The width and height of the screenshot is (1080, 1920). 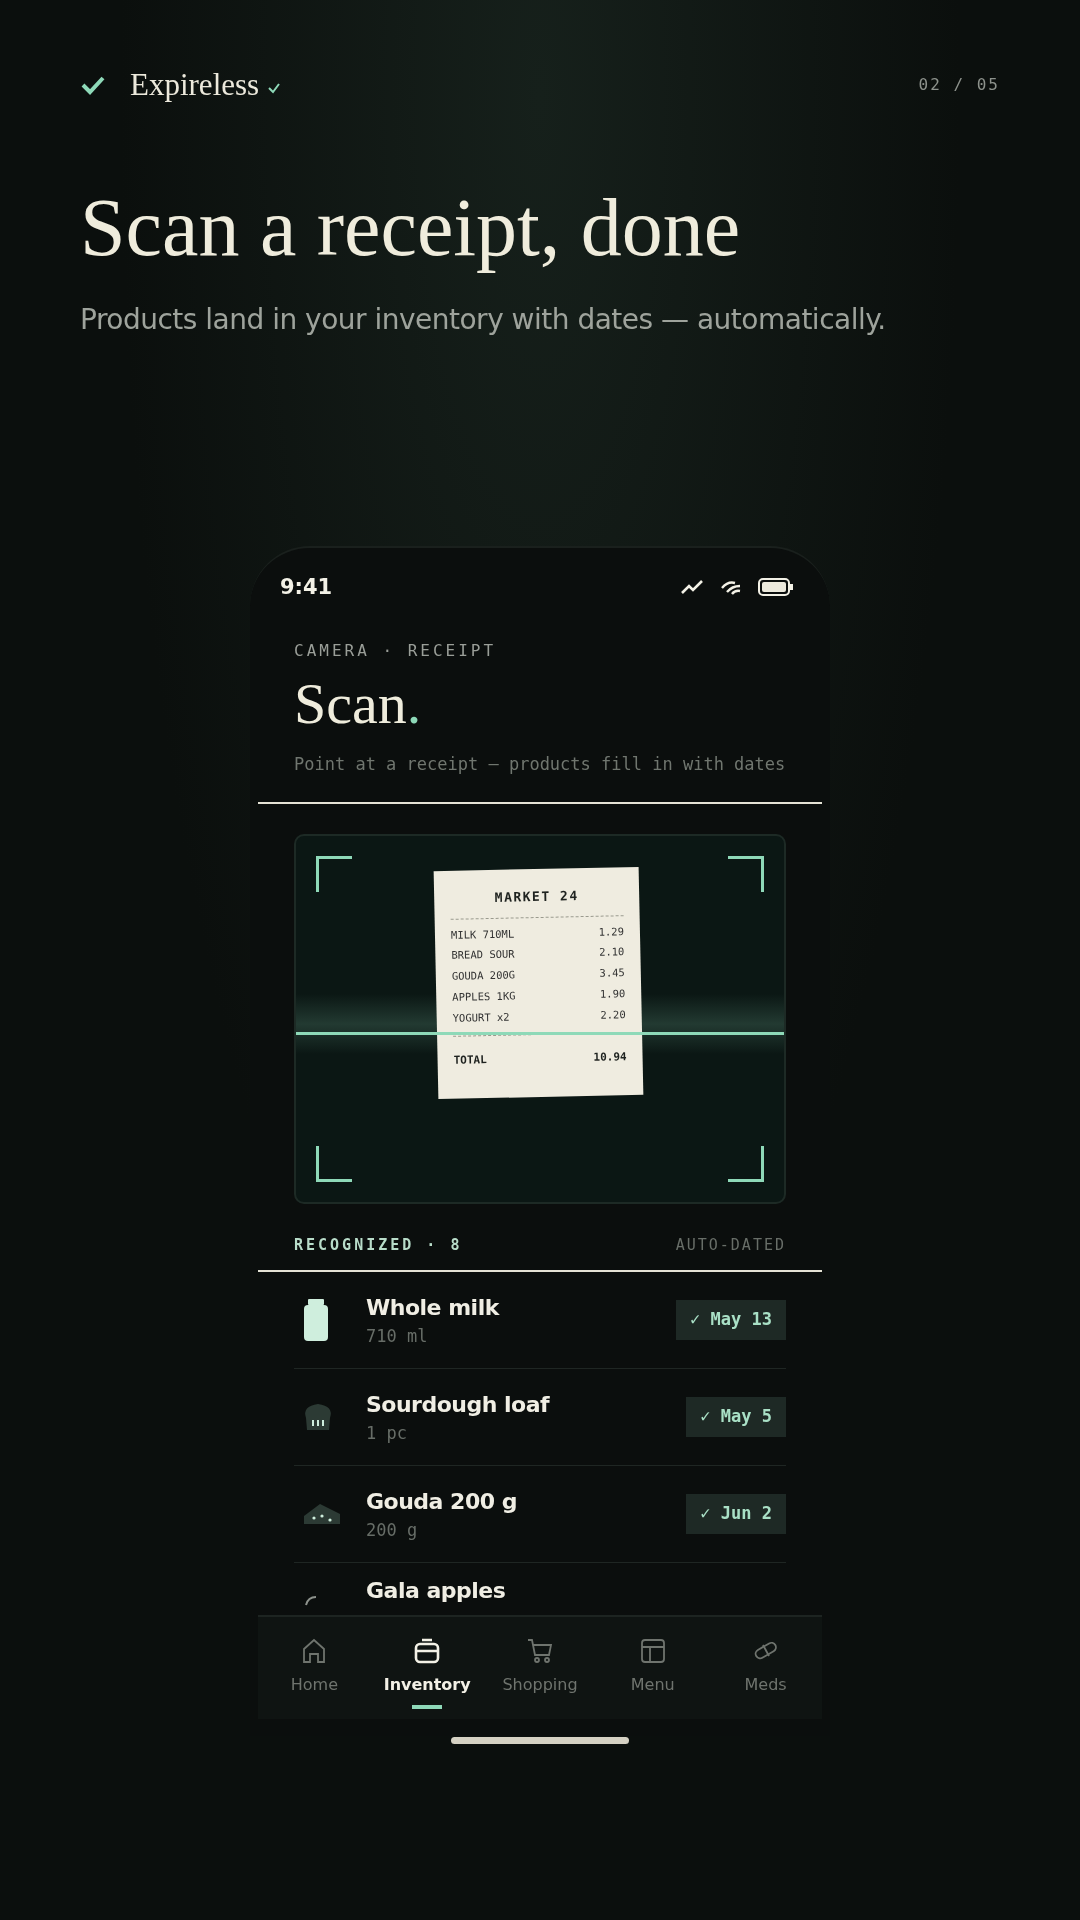 I want to click on item-name: Gouda 200 g, so click(x=441, y=1501).